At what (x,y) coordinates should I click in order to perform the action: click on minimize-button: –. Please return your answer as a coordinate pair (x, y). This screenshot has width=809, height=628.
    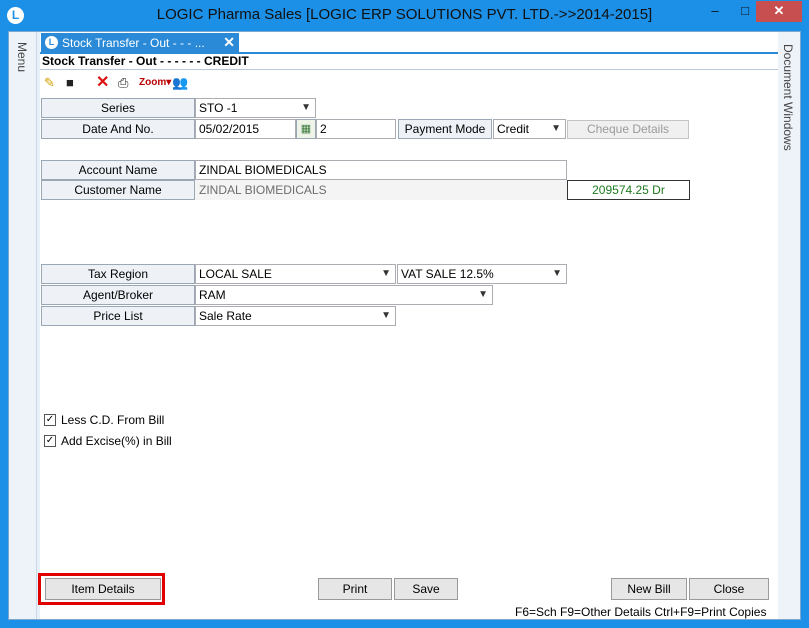
    Looking at the image, I should click on (715, 11).